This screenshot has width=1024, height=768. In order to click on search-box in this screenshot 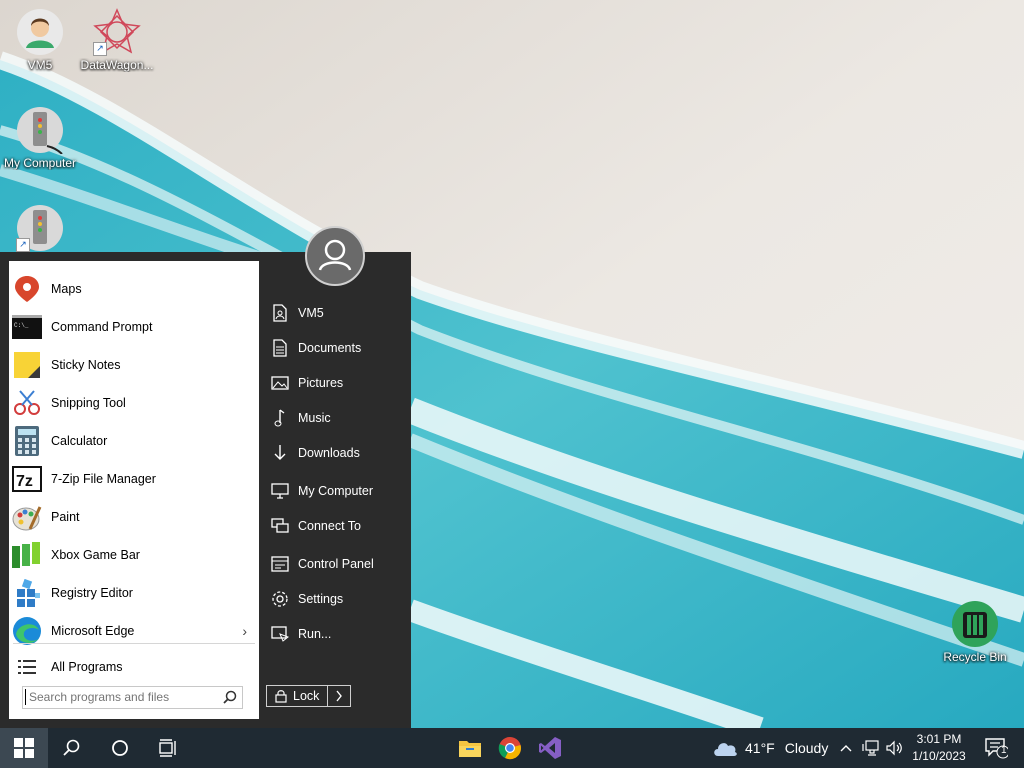, I will do `click(132, 697)`.